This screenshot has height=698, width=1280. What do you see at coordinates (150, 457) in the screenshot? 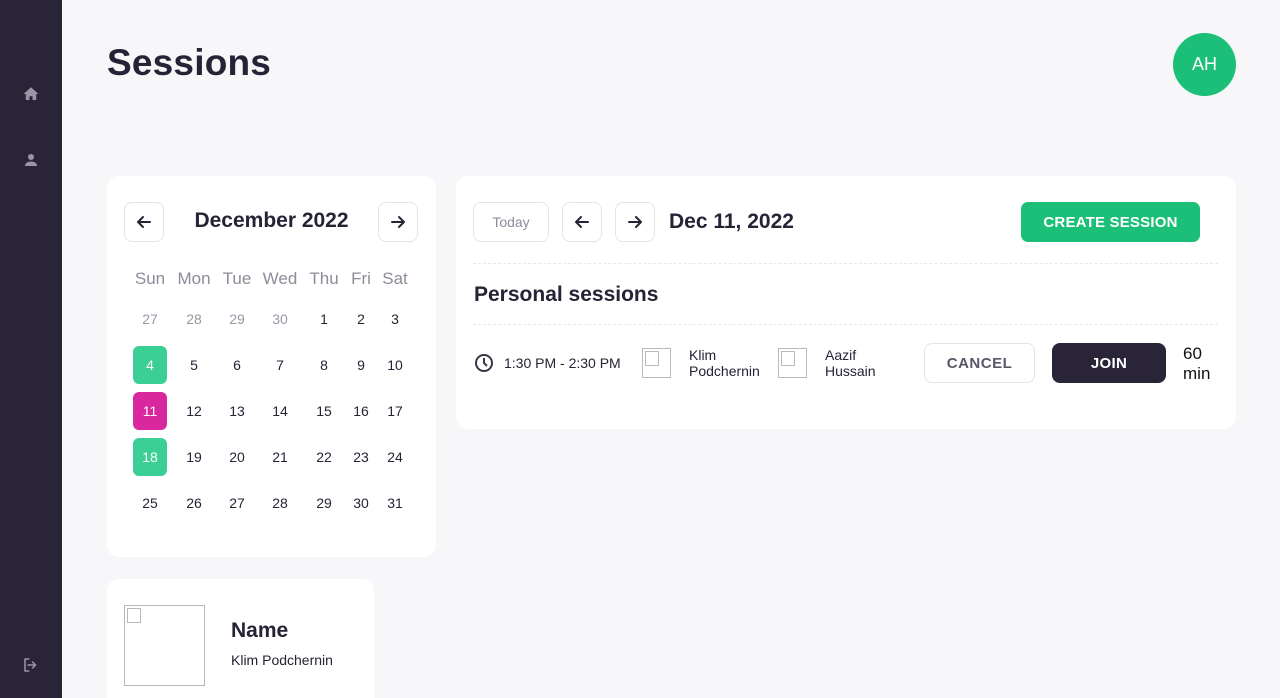
I see `calendar-day: 18` at bounding box center [150, 457].